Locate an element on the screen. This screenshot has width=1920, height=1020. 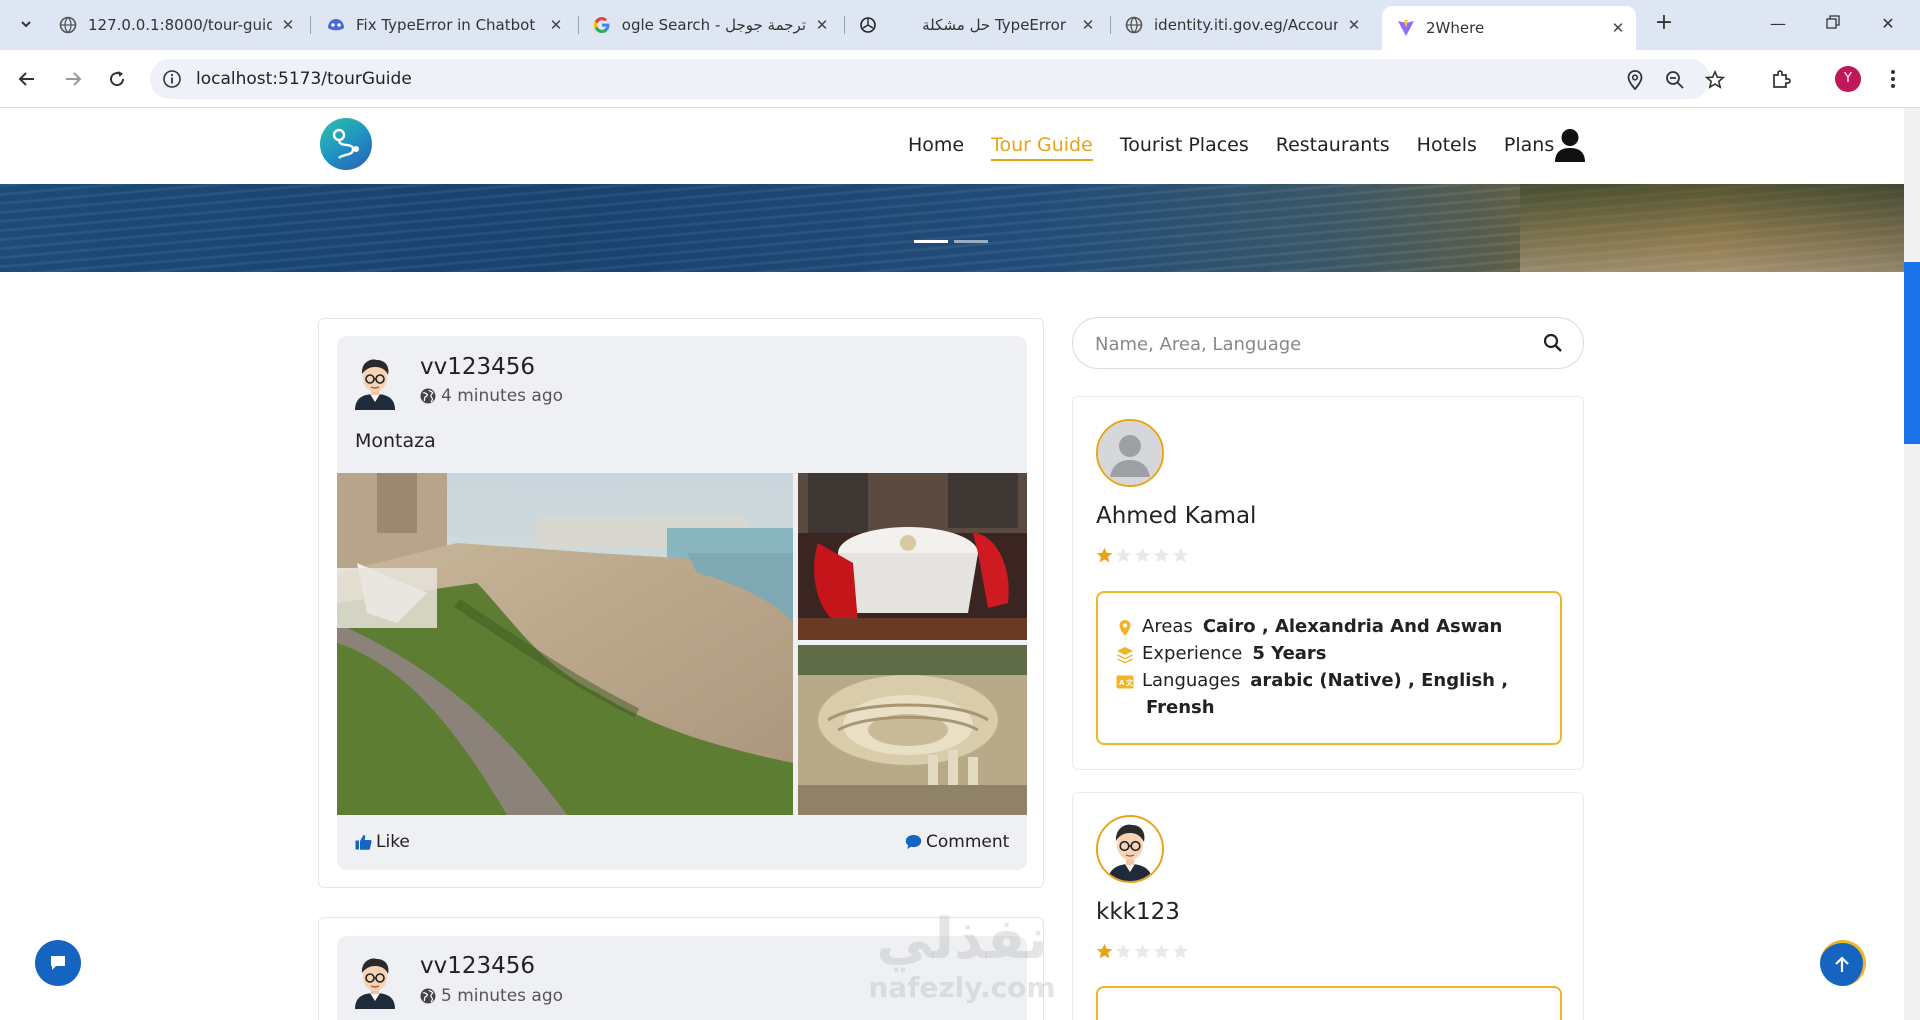
bookmark-star-icon is located at coordinates (1715, 80).